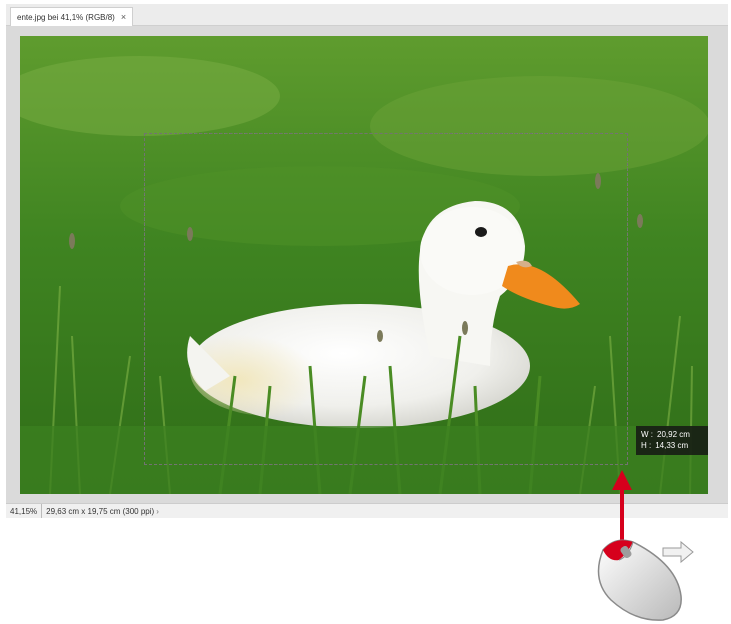 The height and width of the screenshot is (624, 731). What do you see at coordinates (157, 511) in the screenshot?
I see `status-menu-arrow-icon: ›` at bounding box center [157, 511].